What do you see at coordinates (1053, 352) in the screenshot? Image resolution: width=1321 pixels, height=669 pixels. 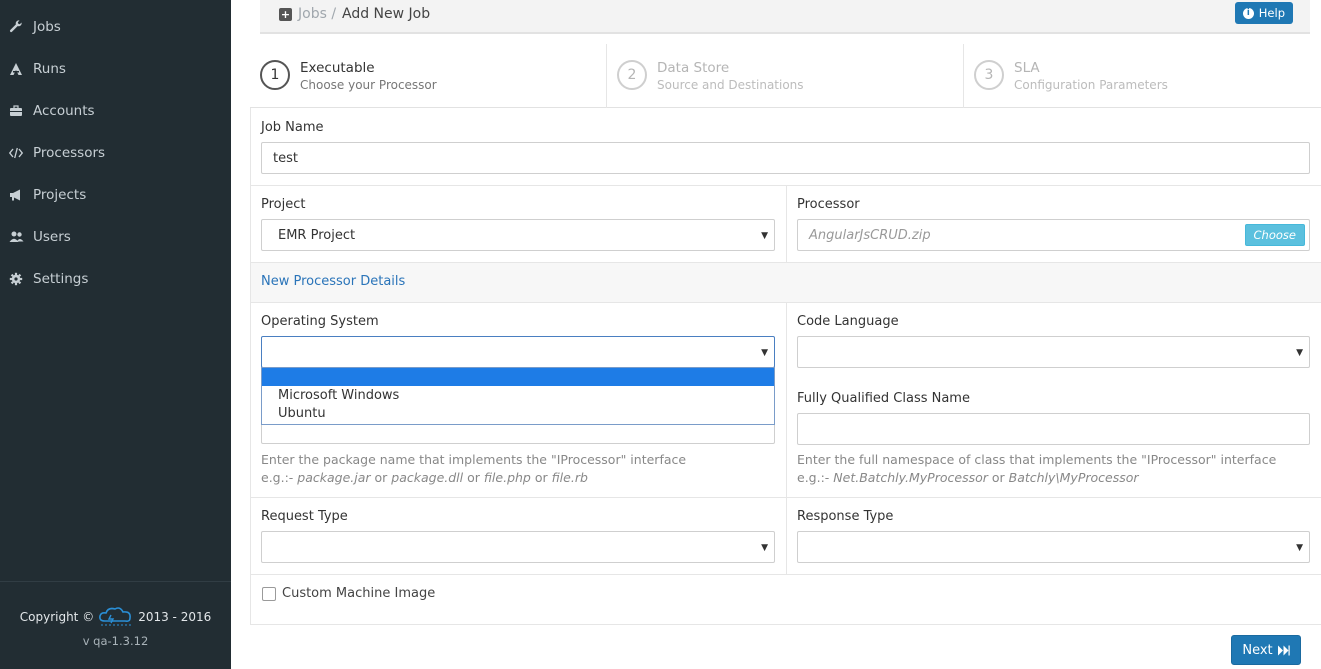 I see `code-language-select: ▼` at bounding box center [1053, 352].